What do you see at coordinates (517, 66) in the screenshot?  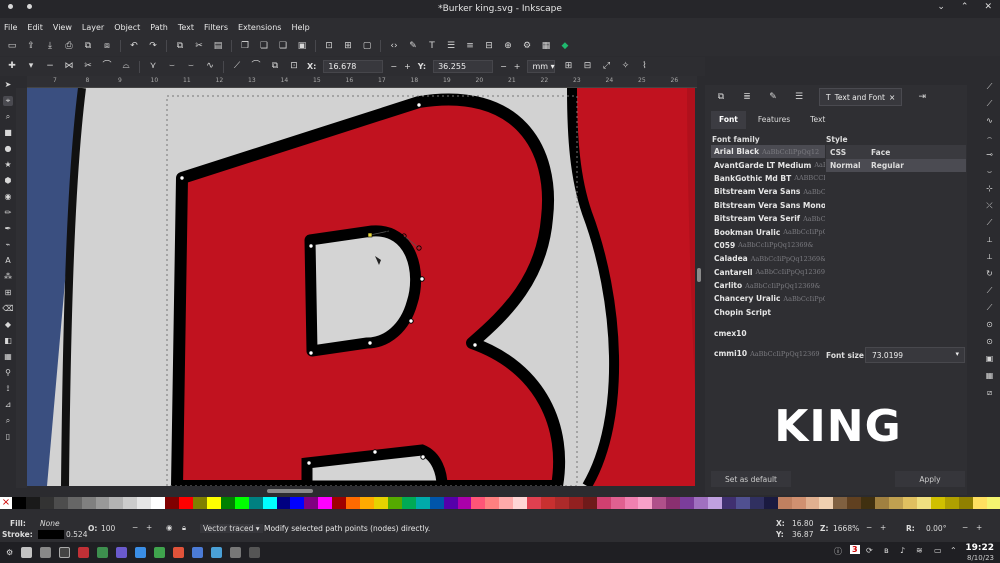 I see `y-plus-icon: +` at bounding box center [517, 66].